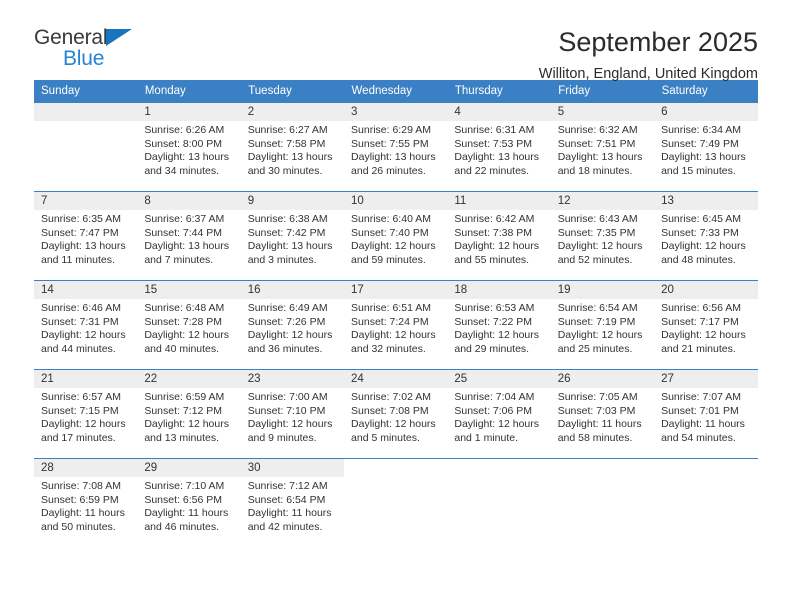 The width and height of the screenshot is (792, 612). Describe the element at coordinates (86, 91) in the screenshot. I see `weekday-header-sunday: Sunday` at that location.